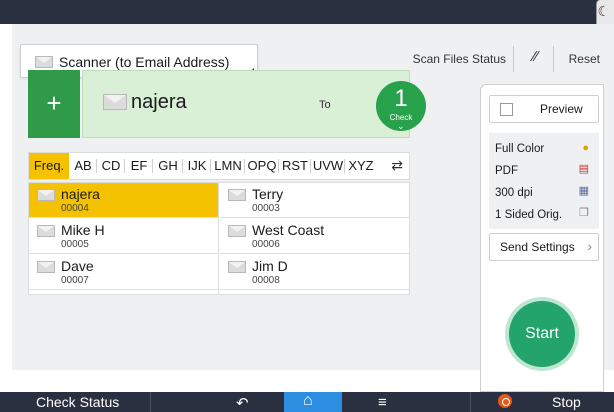 Image resolution: width=614 pixels, height=412 pixels. I want to click on tab-label: Freq., so click(49, 165).